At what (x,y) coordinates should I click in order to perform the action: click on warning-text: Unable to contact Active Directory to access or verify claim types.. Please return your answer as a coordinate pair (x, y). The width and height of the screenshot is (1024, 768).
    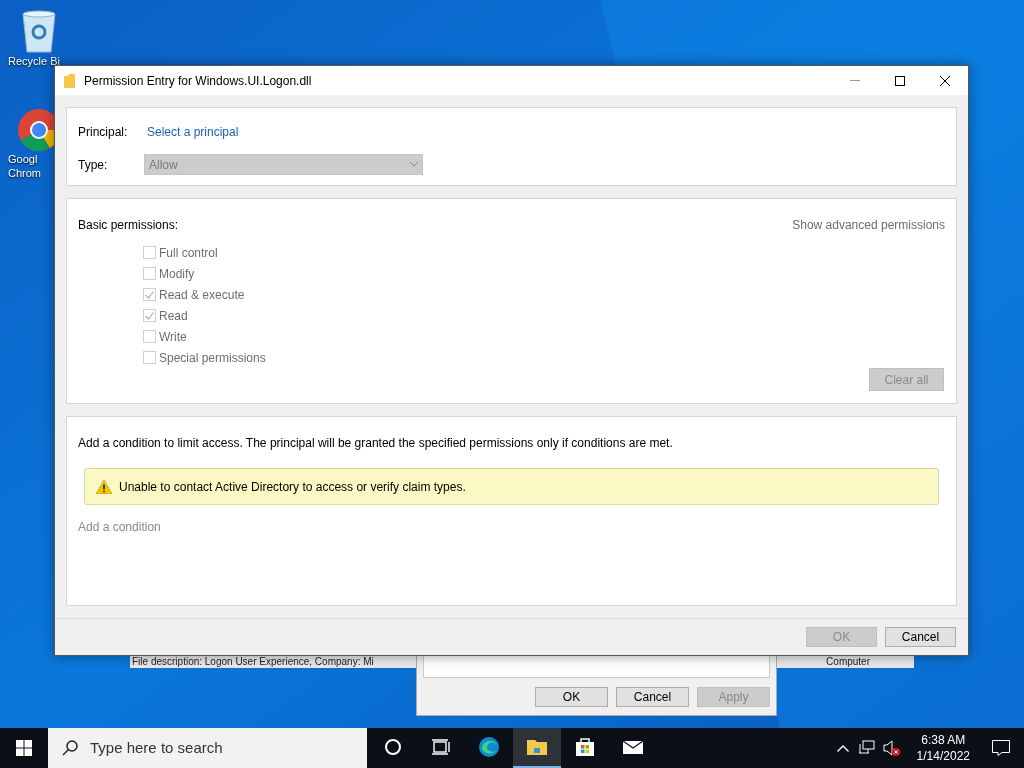
    Looking at the image, I should click on (292, 487).